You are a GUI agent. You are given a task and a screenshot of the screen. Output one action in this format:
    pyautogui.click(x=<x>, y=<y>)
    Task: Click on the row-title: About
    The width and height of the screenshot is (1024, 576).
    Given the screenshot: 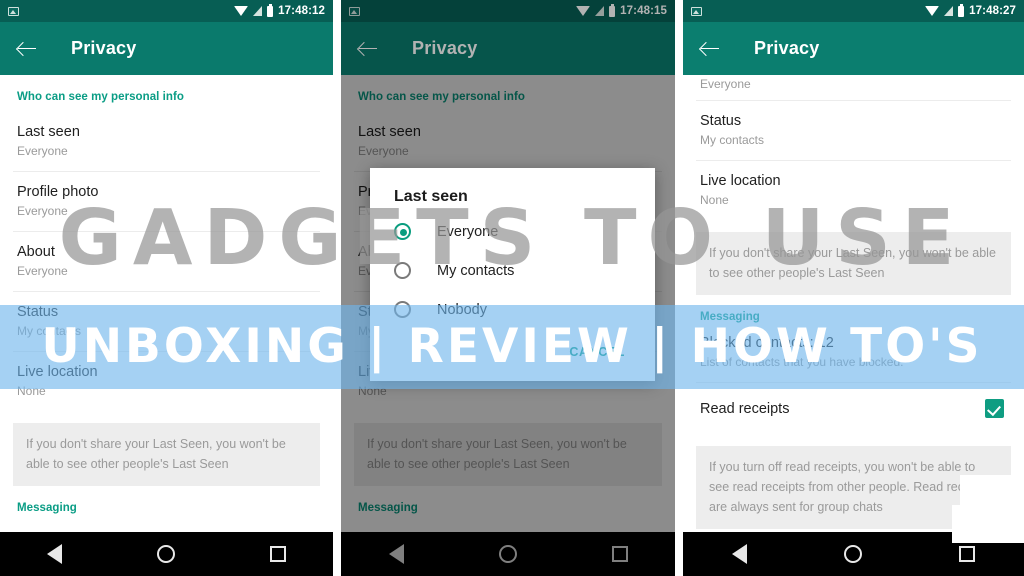 What is the action you would take?
    pyautogui.click(x=36, y=252)
    